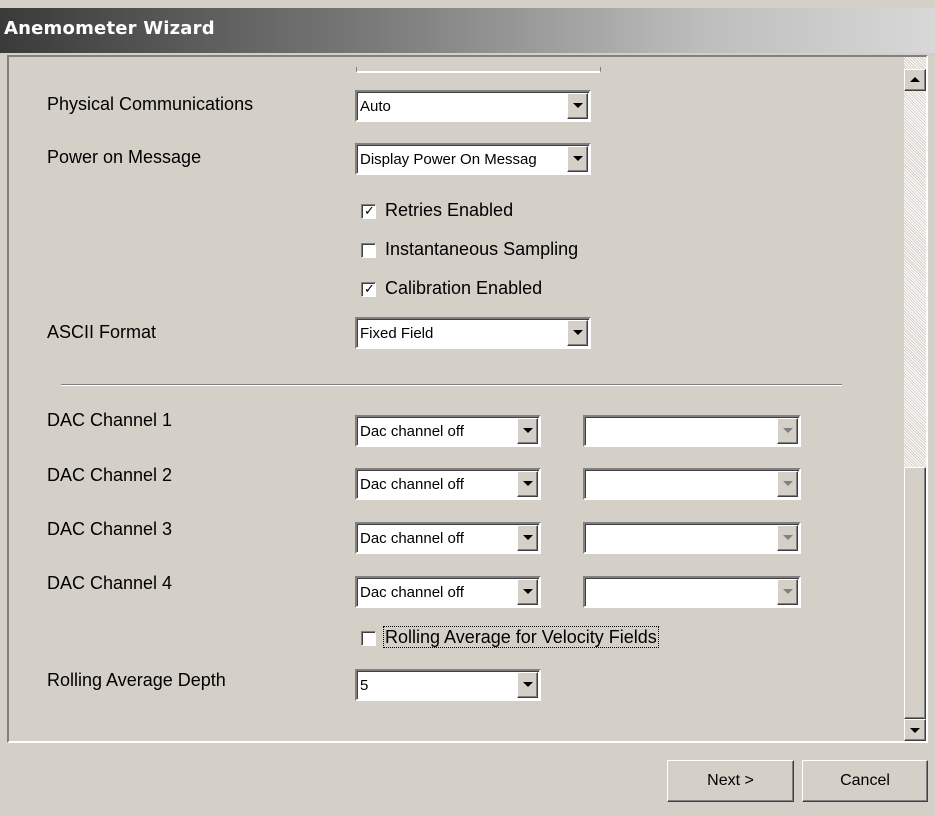  Describe the element at coordinates (915, 730) in the screenshot. I see `arrow-down-icon` at that location.